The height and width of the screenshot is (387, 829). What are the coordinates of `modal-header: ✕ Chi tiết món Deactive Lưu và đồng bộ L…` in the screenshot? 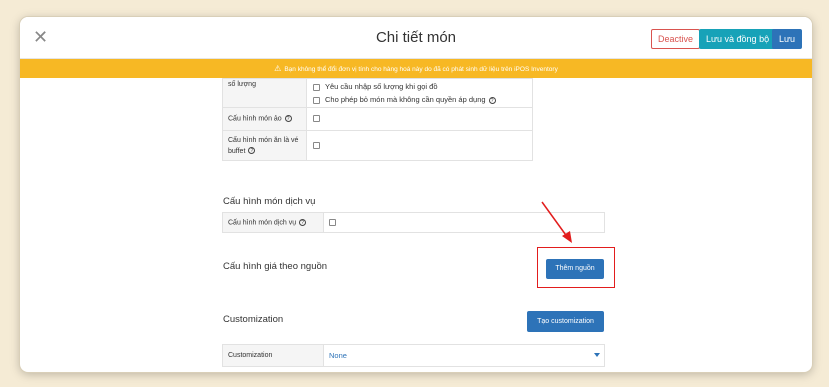 It's located at (416, 38).